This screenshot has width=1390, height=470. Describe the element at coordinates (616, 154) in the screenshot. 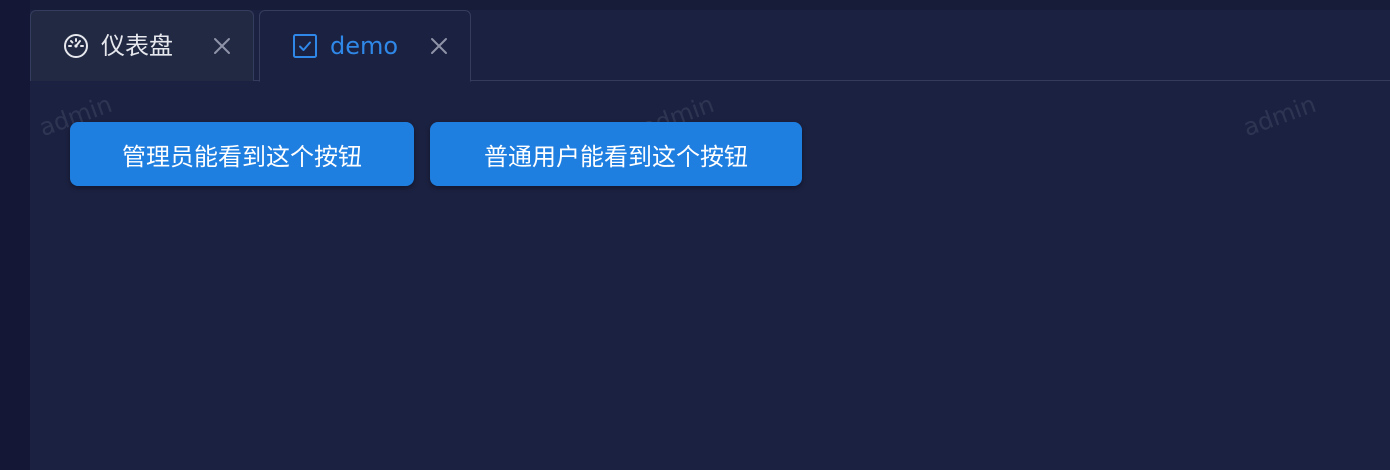

I see `user-visible-button: 普通用户能看到这个按钮` at that location.